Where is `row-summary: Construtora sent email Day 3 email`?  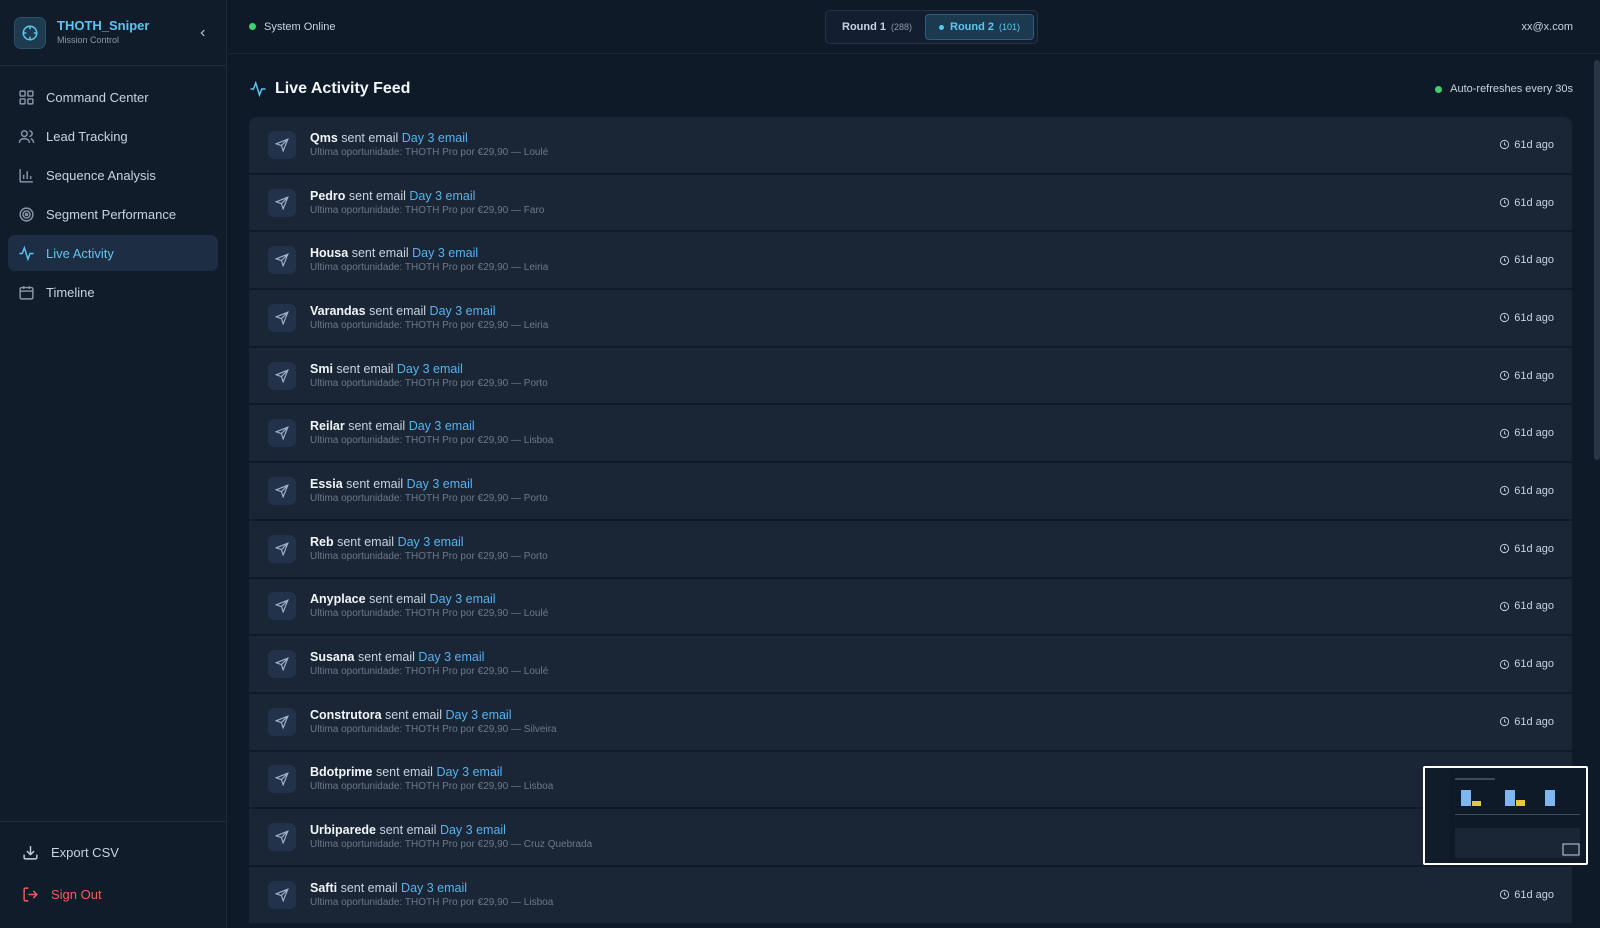 row-summary: Construtora sent email Day 3 email is located at coordinates (433, 715).